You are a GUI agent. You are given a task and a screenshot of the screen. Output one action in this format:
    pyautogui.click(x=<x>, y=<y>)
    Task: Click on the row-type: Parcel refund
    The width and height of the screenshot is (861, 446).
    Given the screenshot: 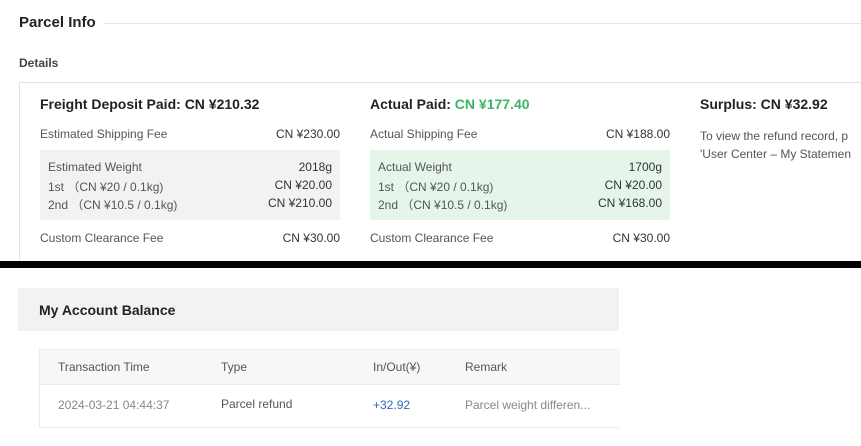 What is the action you would take?
    pyautogui.click(x=257, y=404)
    